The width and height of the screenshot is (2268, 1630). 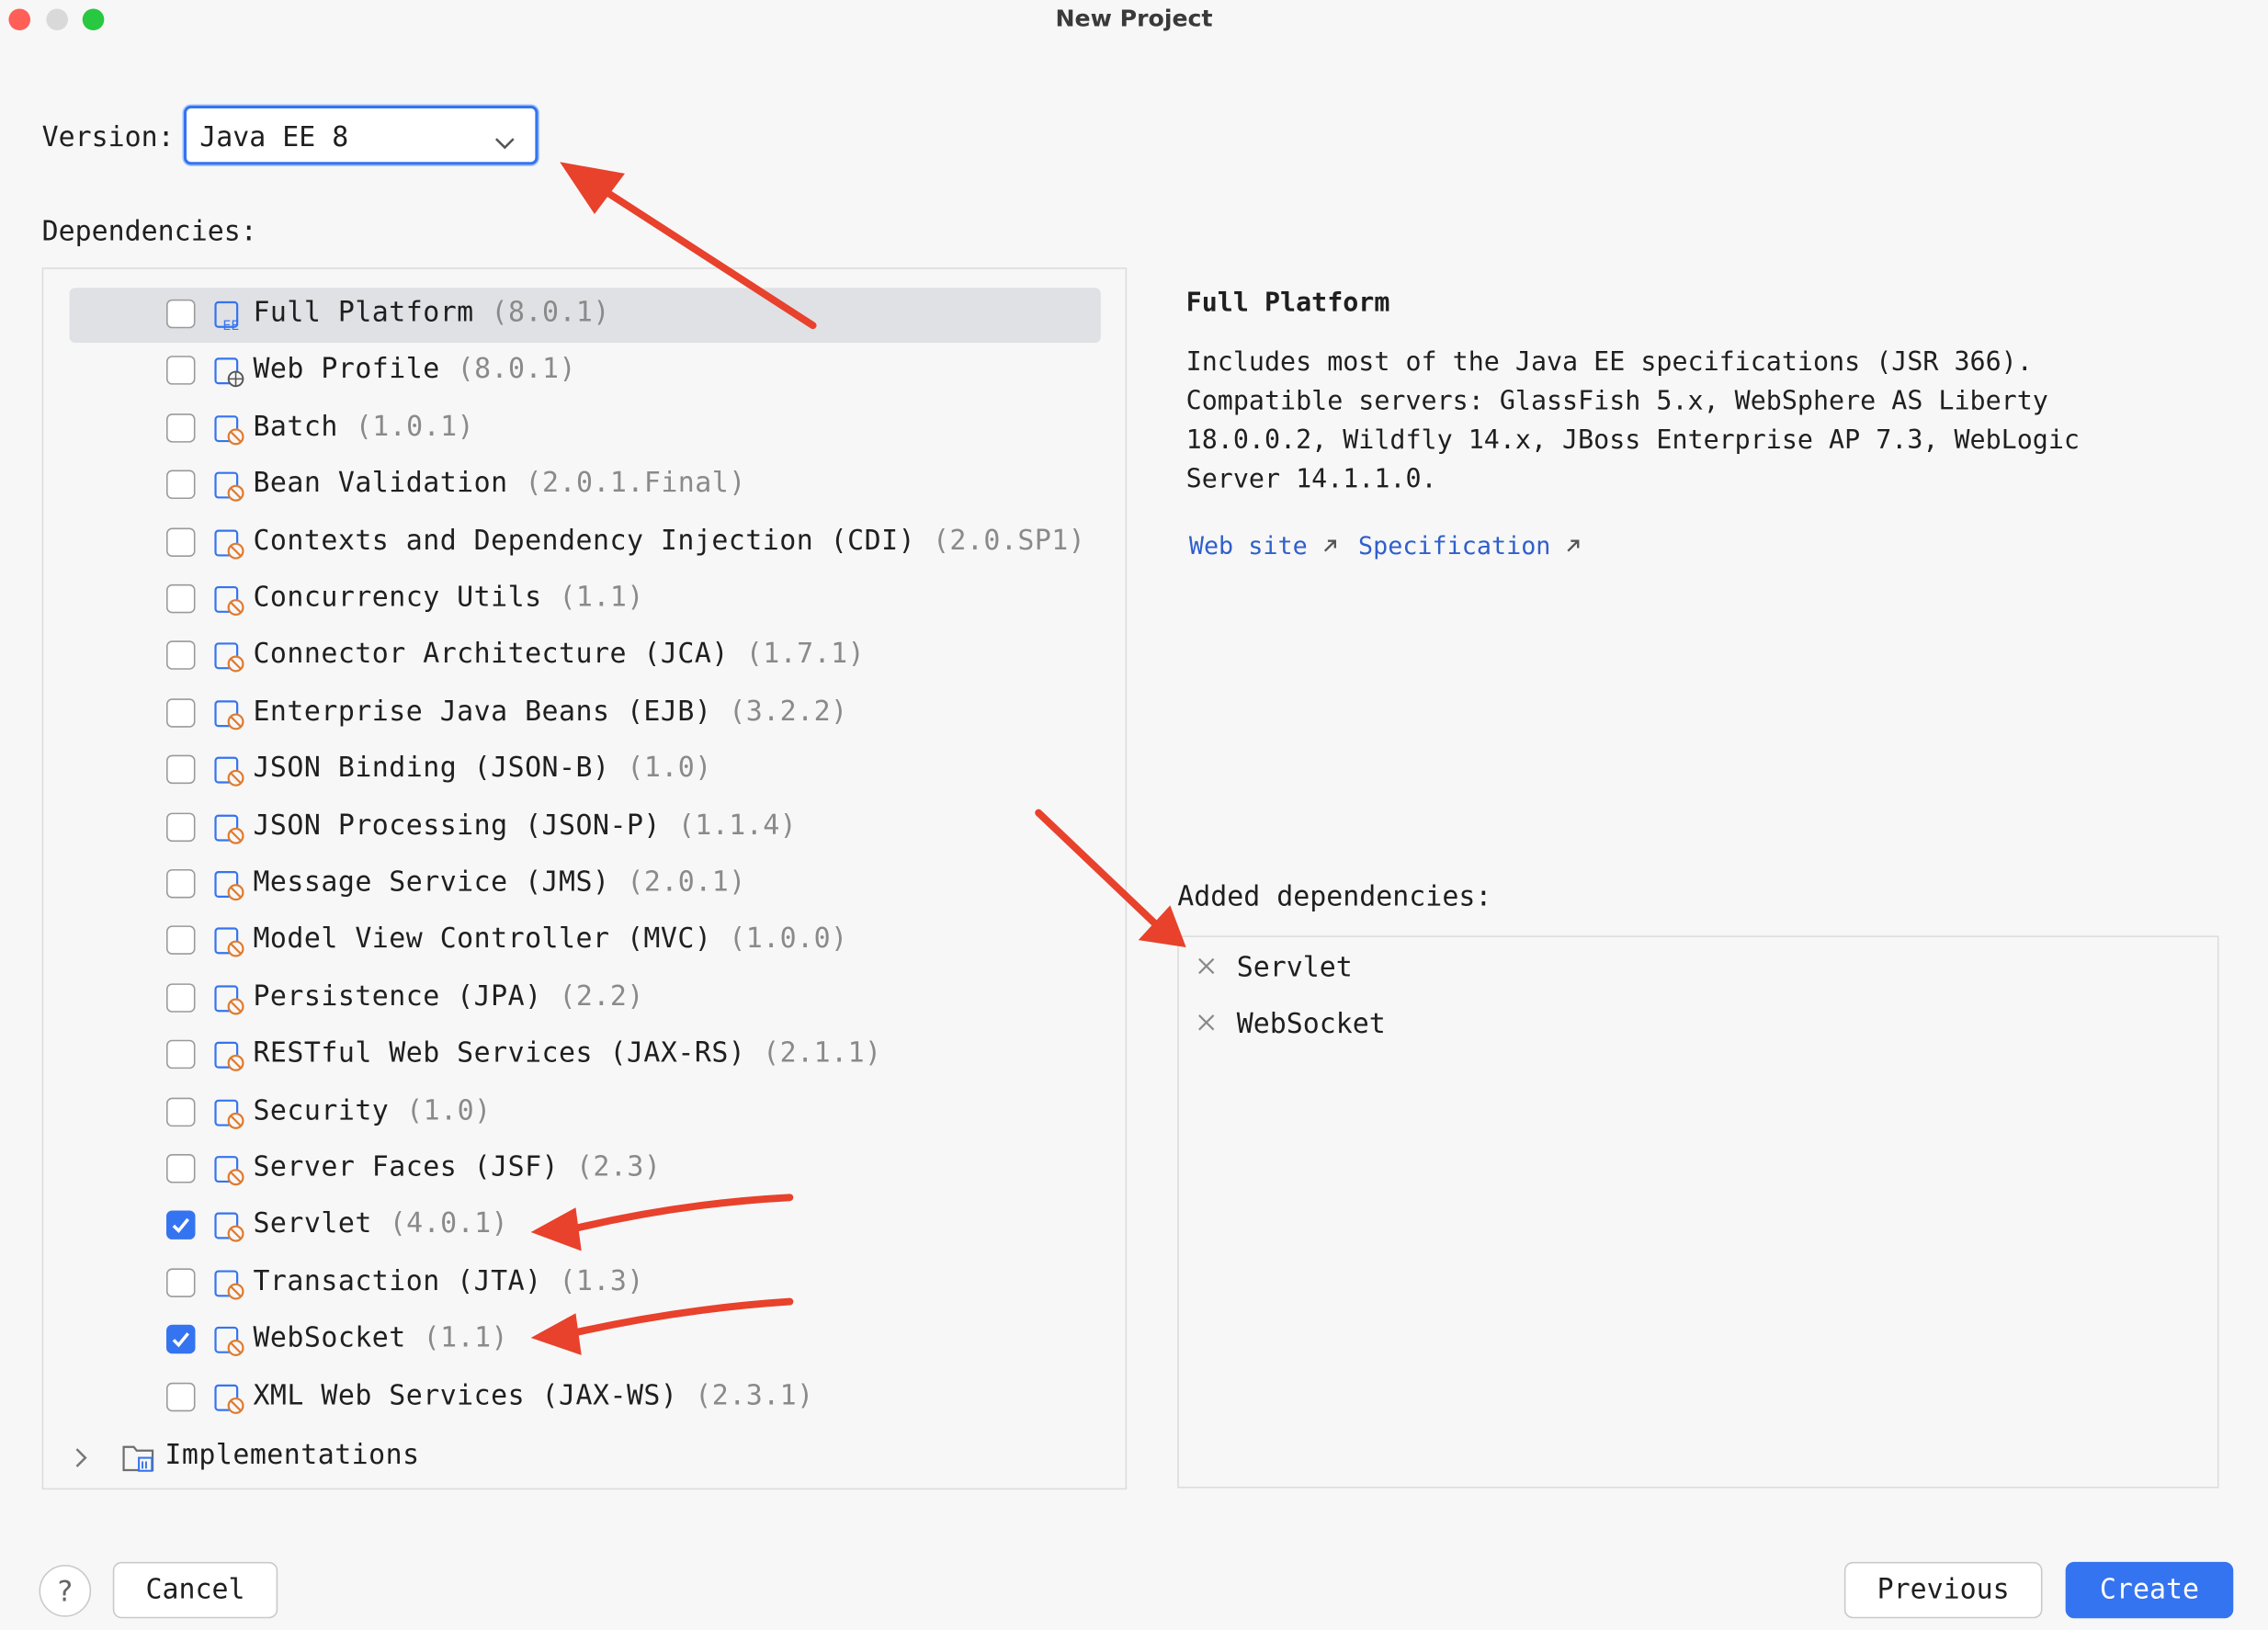 I want to click on dependency-row: Message Service (JMS) (2.0.1), so click(x=584, y=884).